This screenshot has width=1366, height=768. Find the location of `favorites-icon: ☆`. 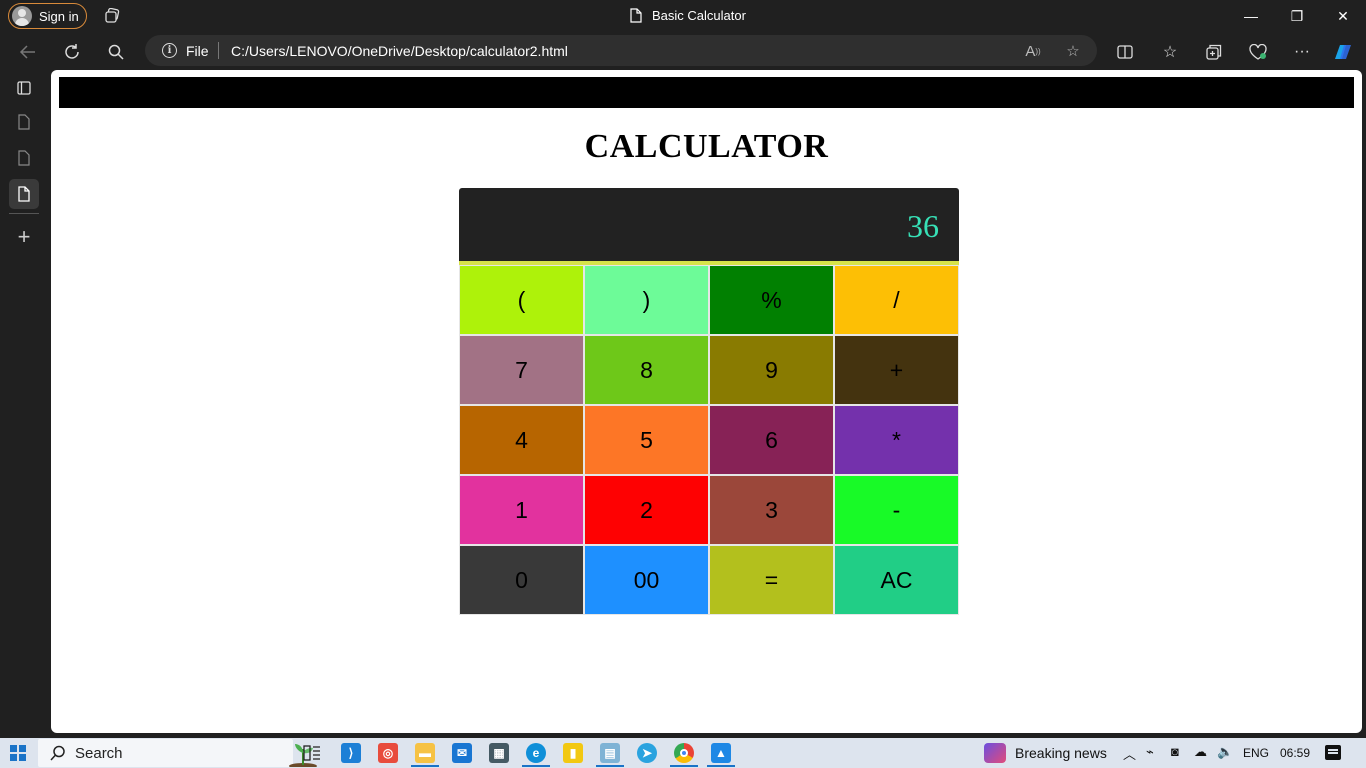

favorites-icon: ☆ is located at coordinates (1170, 52).